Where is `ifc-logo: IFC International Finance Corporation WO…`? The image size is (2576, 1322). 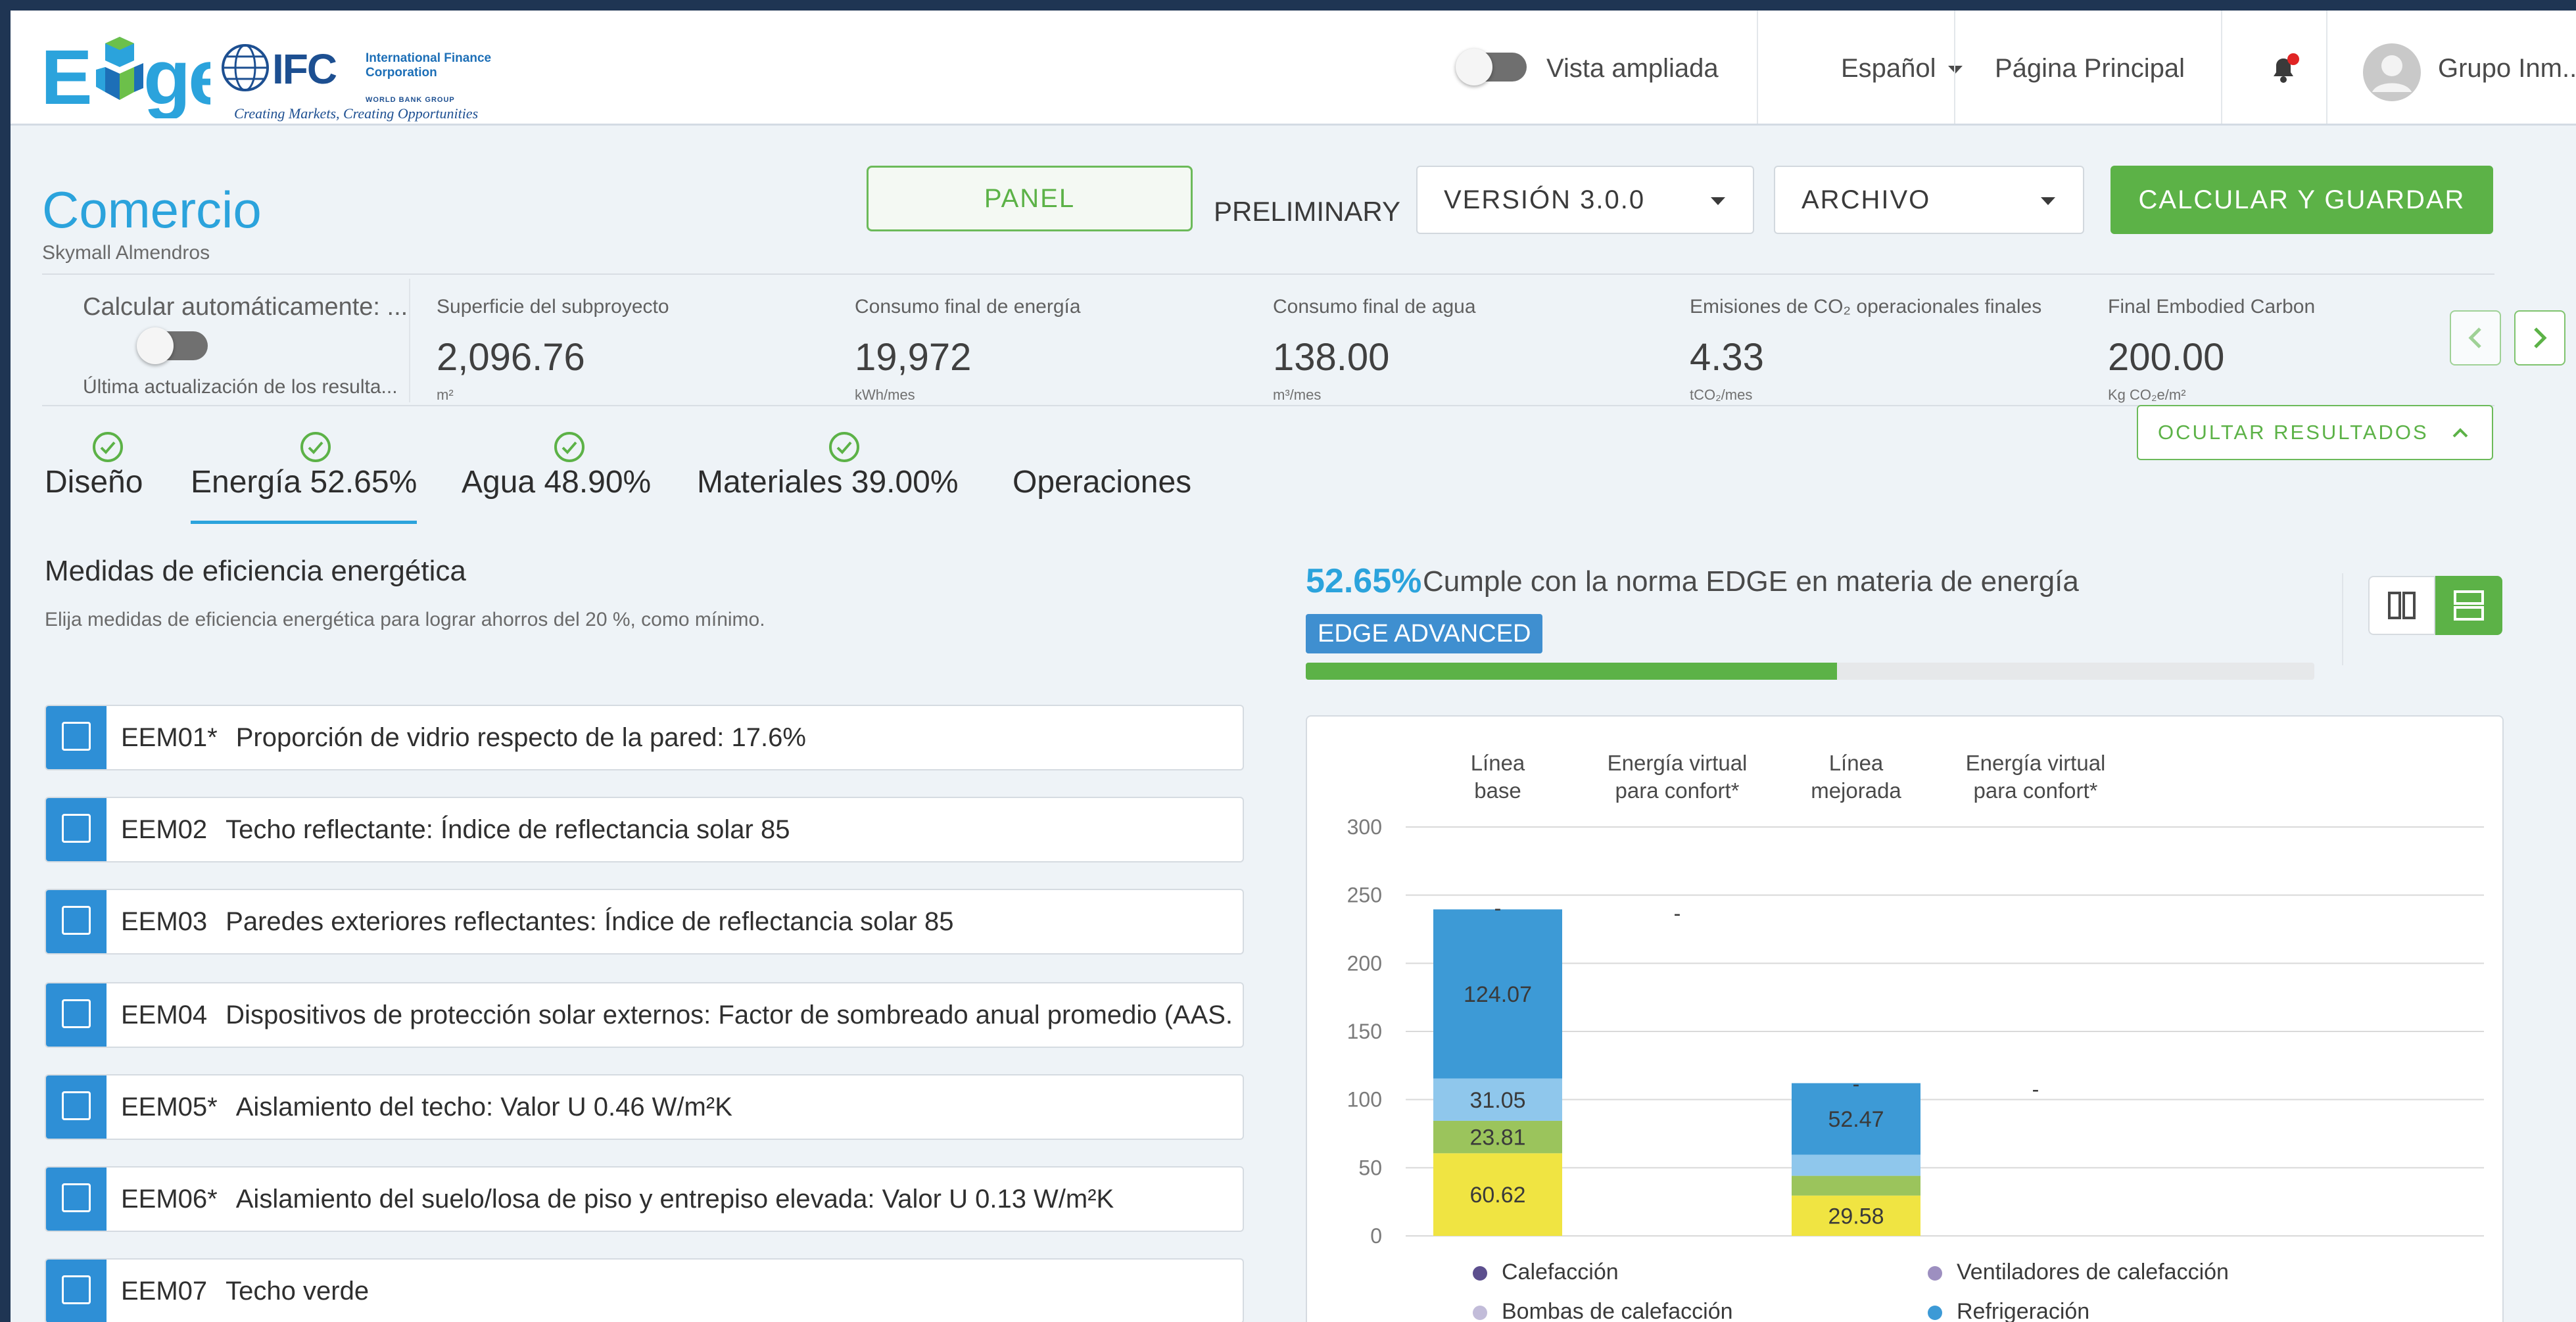
ifc-logo: IFC International Finance Corporation WO… is located at coordinates (366, 78).